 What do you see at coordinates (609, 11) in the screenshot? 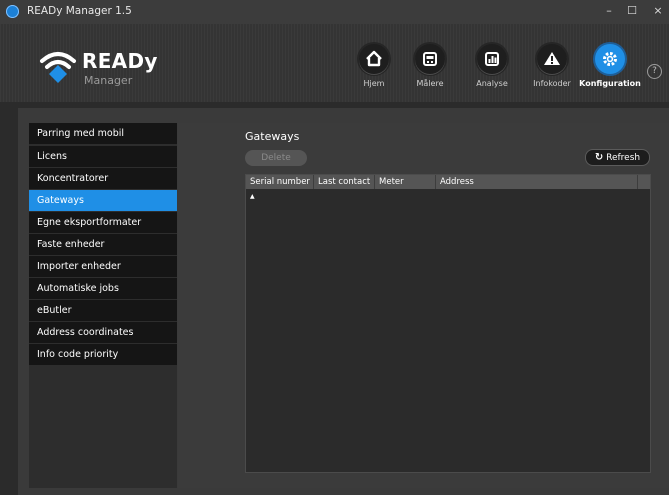
I see `minimize-button: –` at bounding box center [609, 11].